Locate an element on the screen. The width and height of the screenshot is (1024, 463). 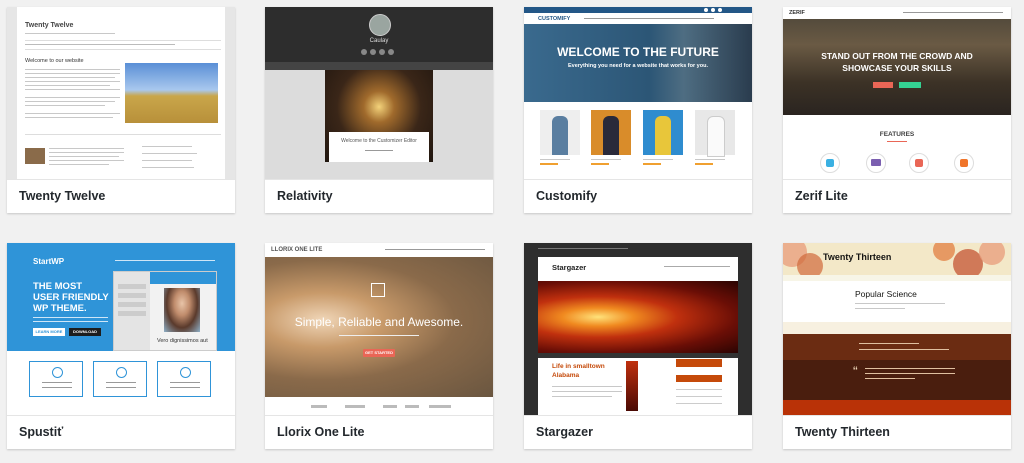
theme-name: Relativity is located at coordinates (379, 196).